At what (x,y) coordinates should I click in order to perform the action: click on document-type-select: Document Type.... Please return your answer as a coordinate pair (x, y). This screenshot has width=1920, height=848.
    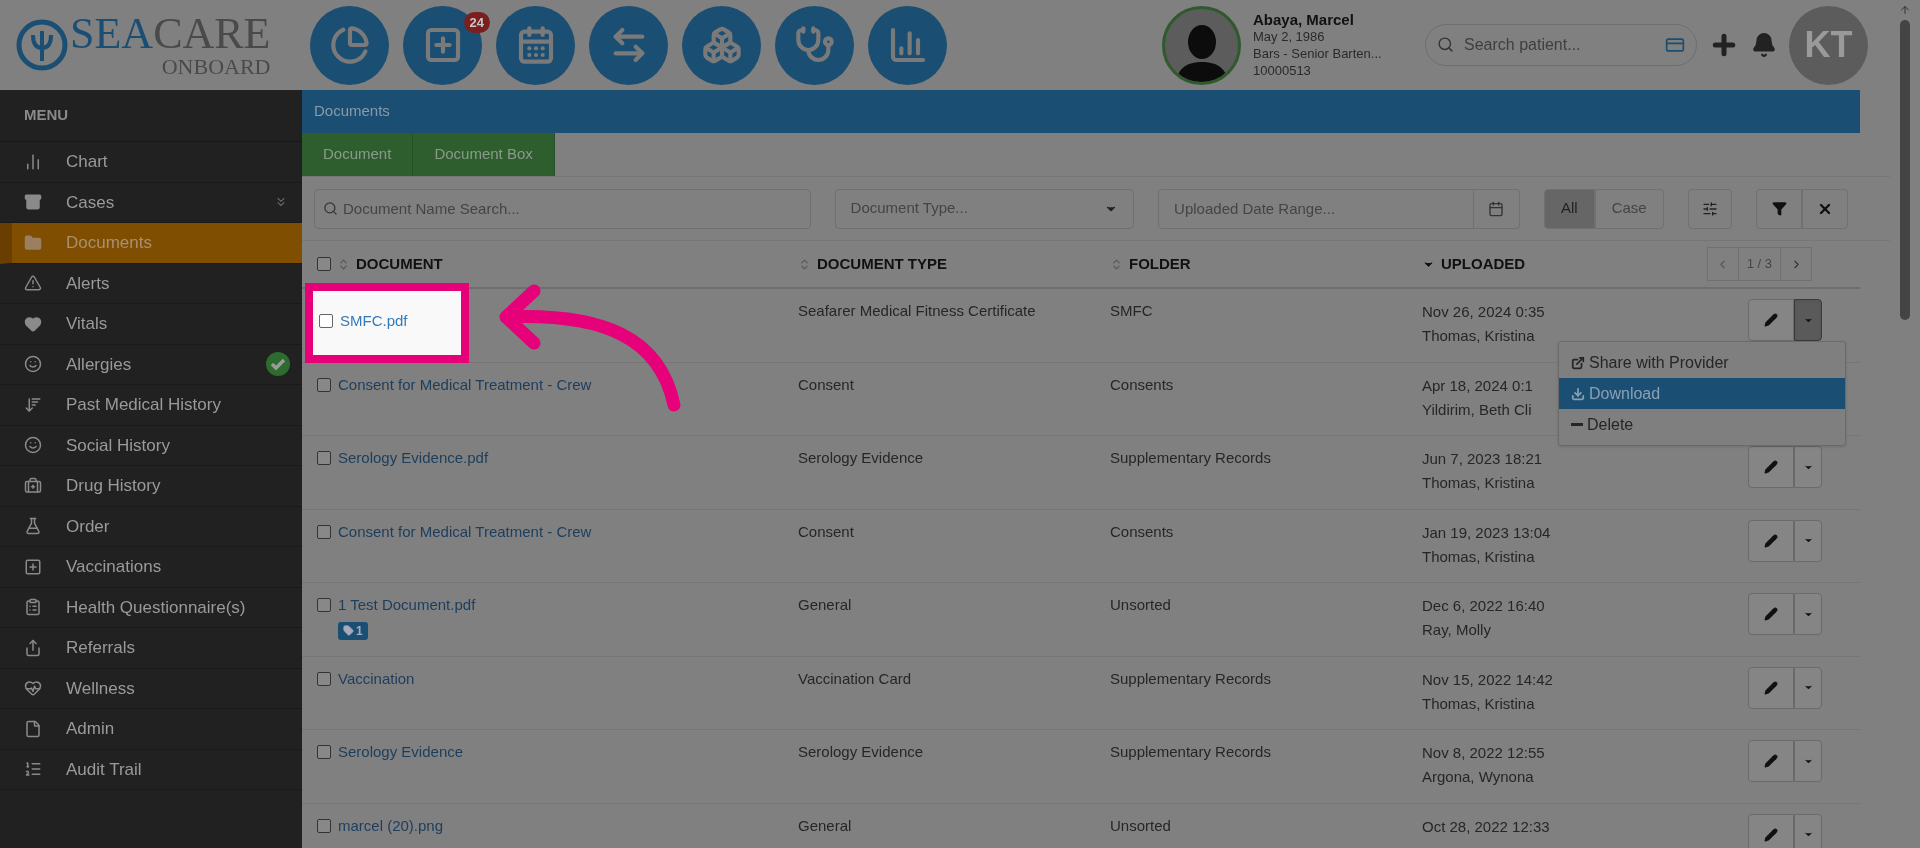
    Looking at the image, I should click on (984, 208).